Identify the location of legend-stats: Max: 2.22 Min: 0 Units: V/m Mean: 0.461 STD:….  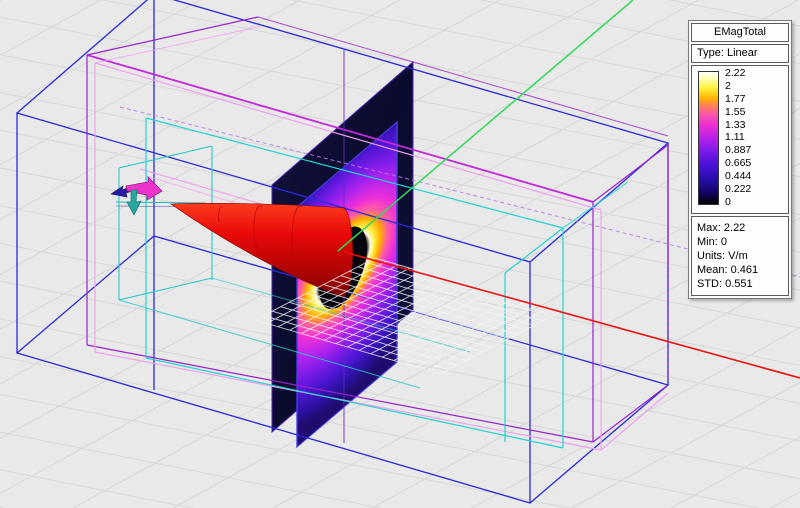
(740, 256).